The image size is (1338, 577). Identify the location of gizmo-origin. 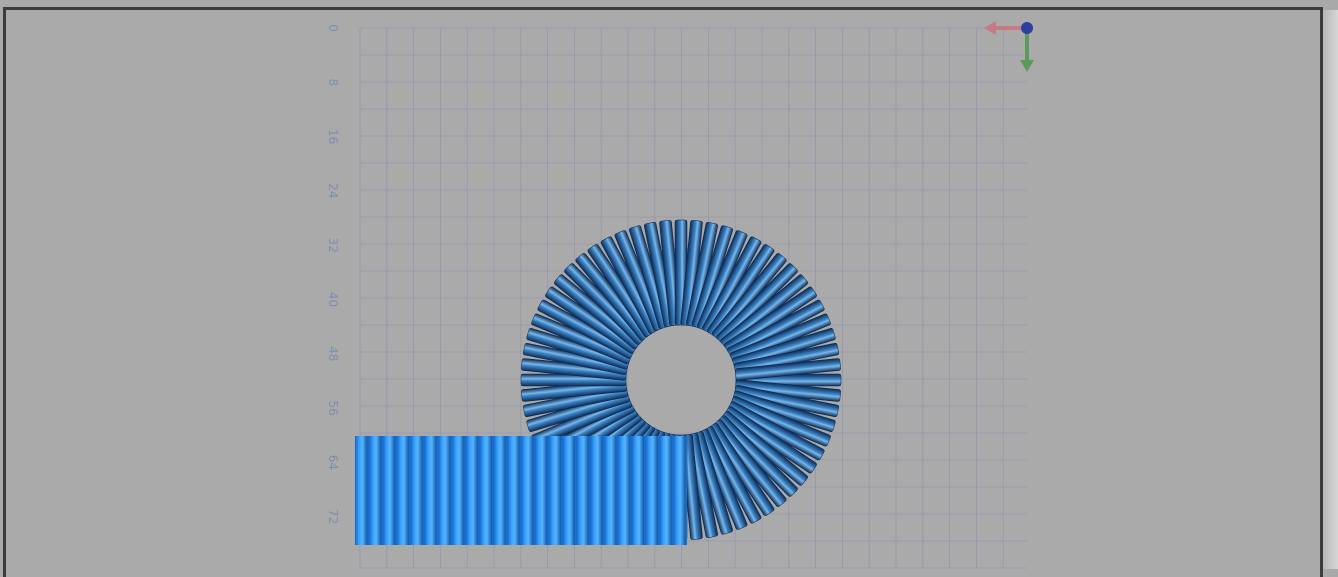
(1027, 28).